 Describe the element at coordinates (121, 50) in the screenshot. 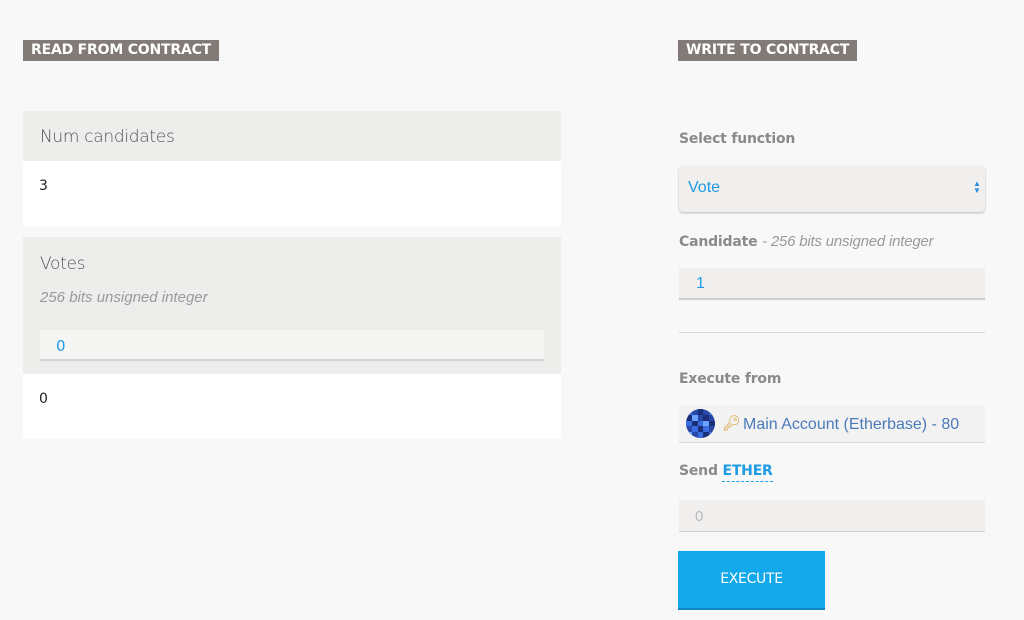

I see `read-section-title: READ FROM CONTRACT` at that location.